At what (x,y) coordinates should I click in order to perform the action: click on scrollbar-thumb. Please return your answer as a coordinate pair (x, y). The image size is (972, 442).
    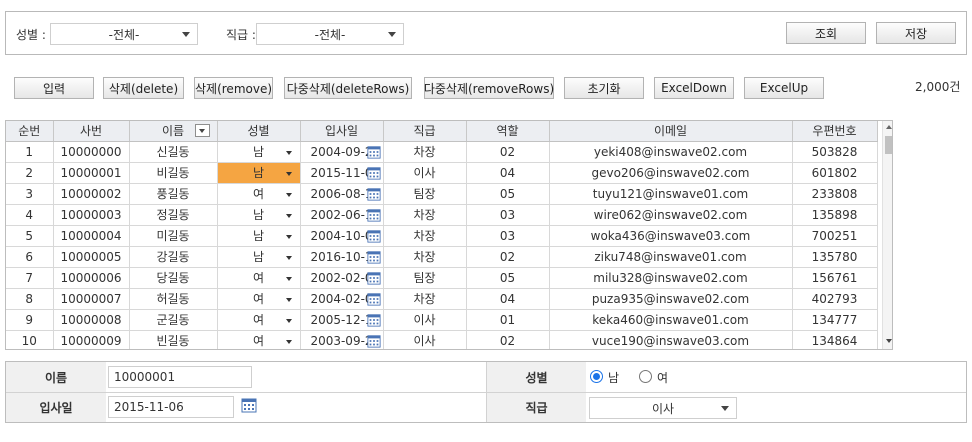
    Looking at the image, I should click on (888, 145).